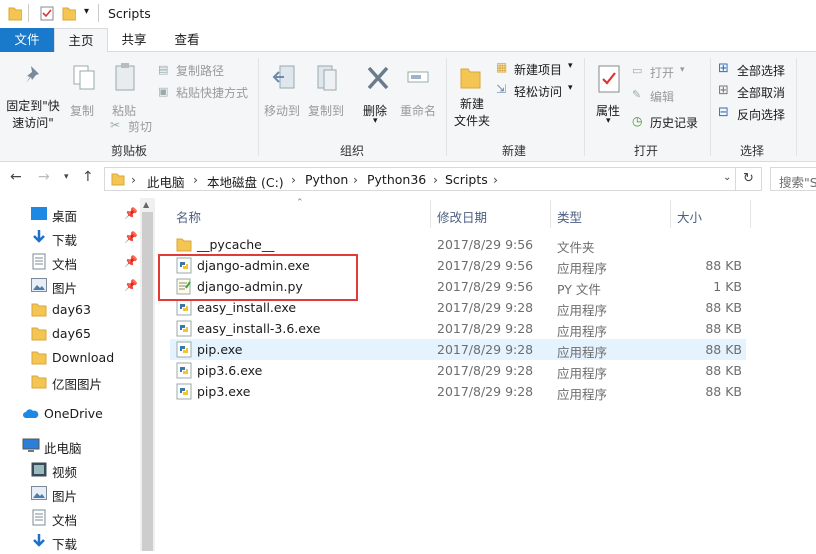  I want to click on nav-item-documents: 文档 📌, so click(75, 262).